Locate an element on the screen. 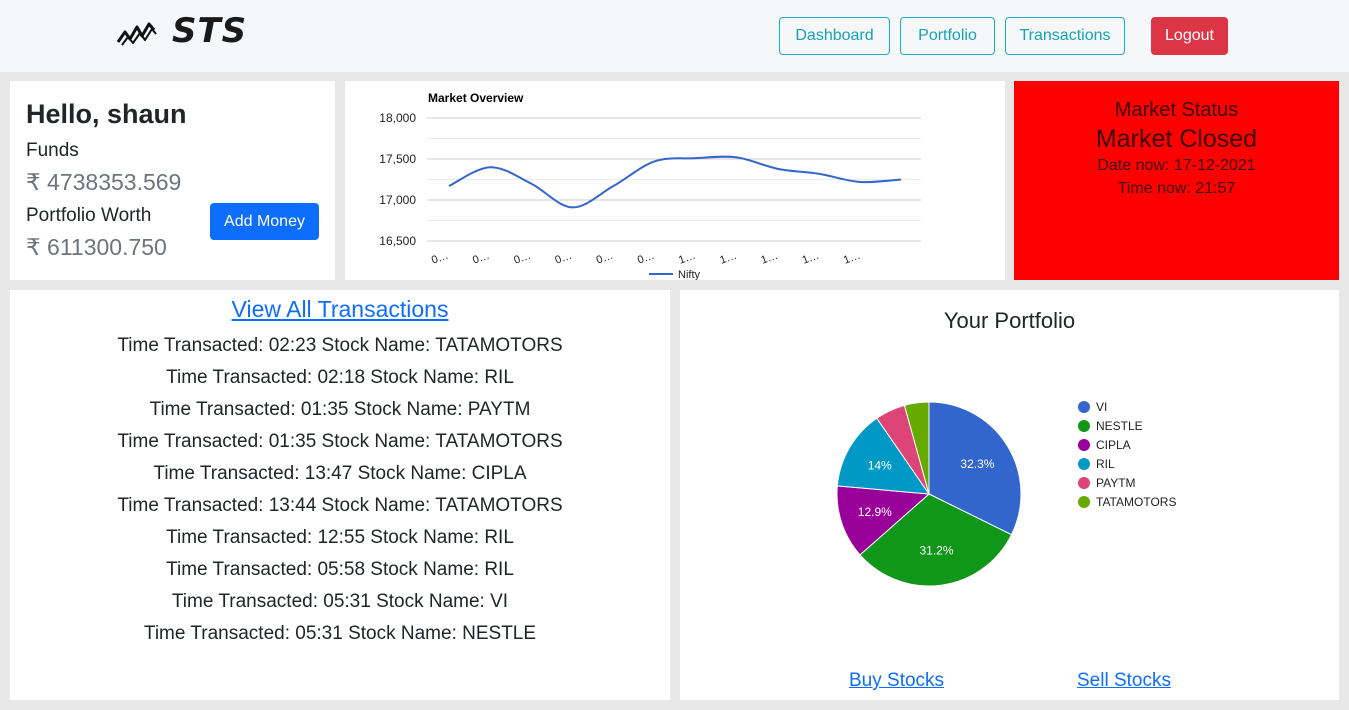 The height and width of the screenshot is (710, 1349). y-tick-label: 18,000 is located at coordinates (397, 118).